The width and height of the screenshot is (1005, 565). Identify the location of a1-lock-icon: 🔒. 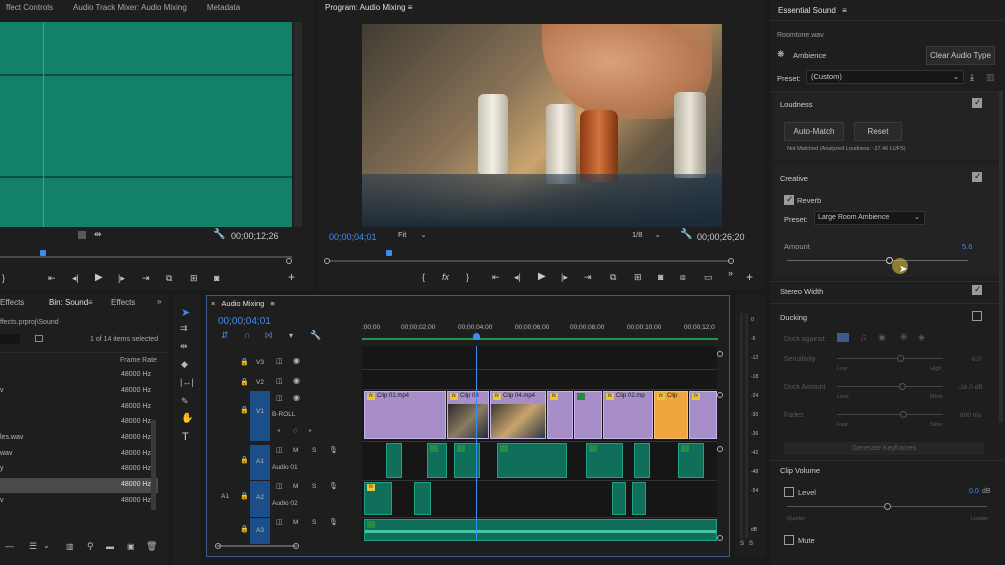
(244, 460).